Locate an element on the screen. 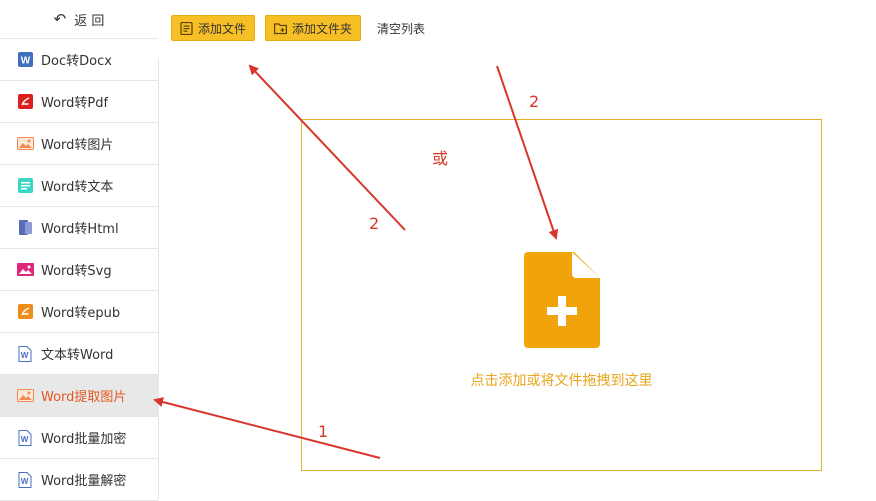 The width and height of the screenshot is (876, 501). svg-icon is located at coordinates (25, 269).